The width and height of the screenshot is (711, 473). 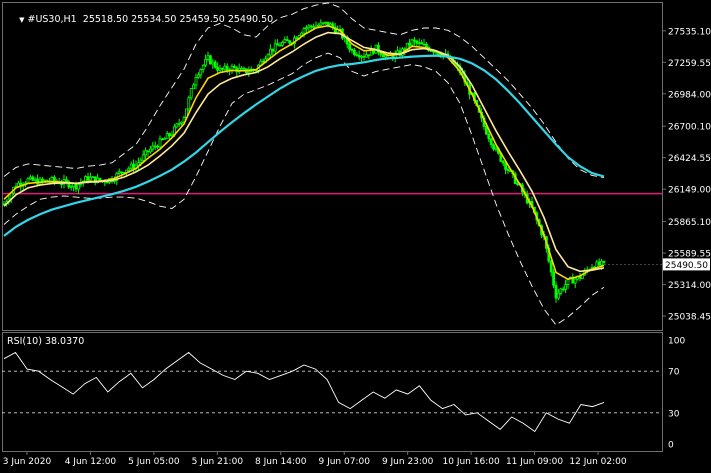 What do you see at coordinates (534, 462) in the screenshot?
I see `time-tick-label: 11 Jun 09:00` at bounding box center [534, 462].